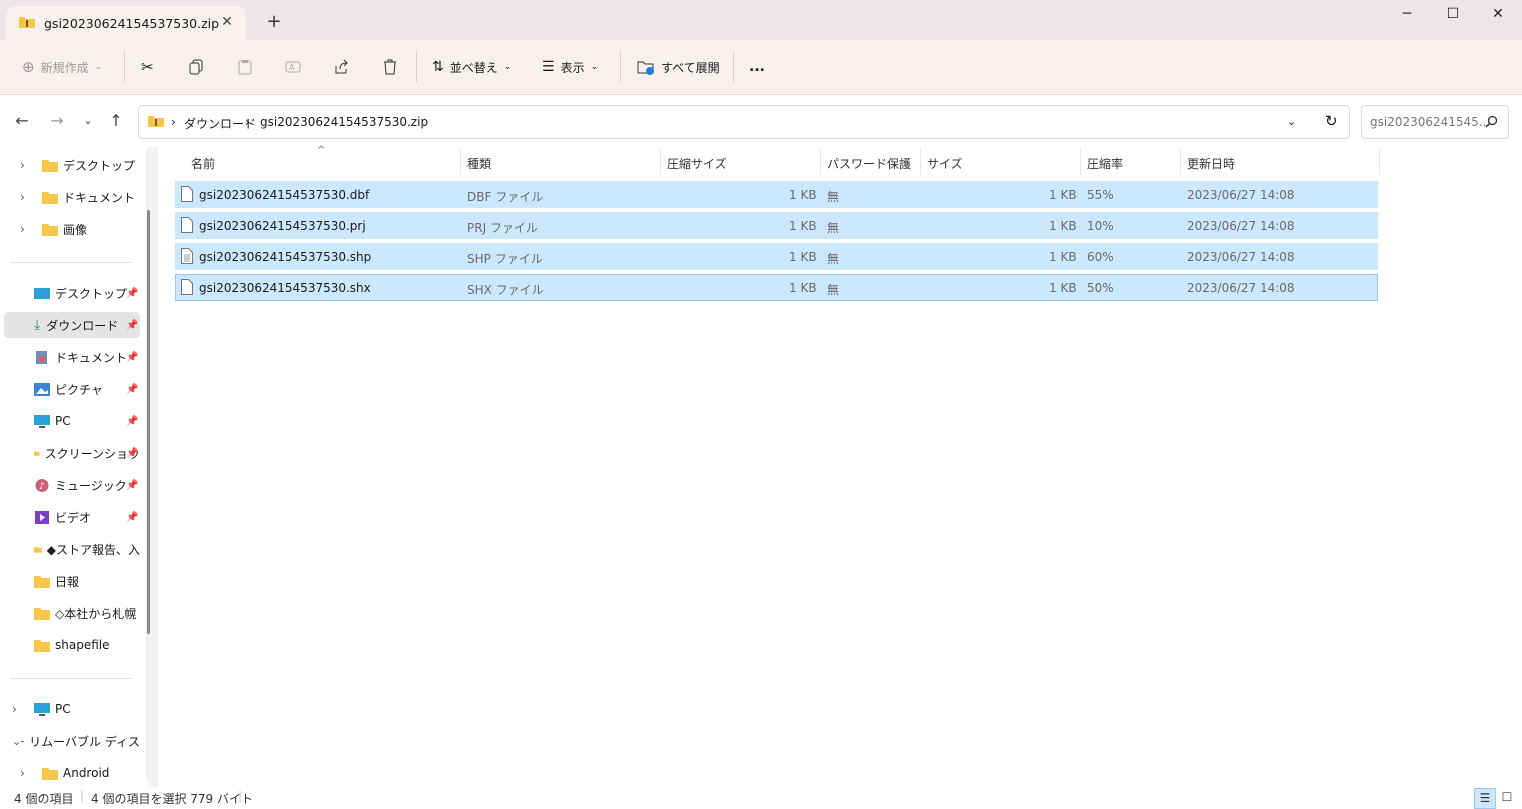 The width and height of the screenshot is (1522, 809). I want to click on address-bar: › ダウンロード › gsi20230624154537530.zip ⌄ ↻, so click(744, 122).